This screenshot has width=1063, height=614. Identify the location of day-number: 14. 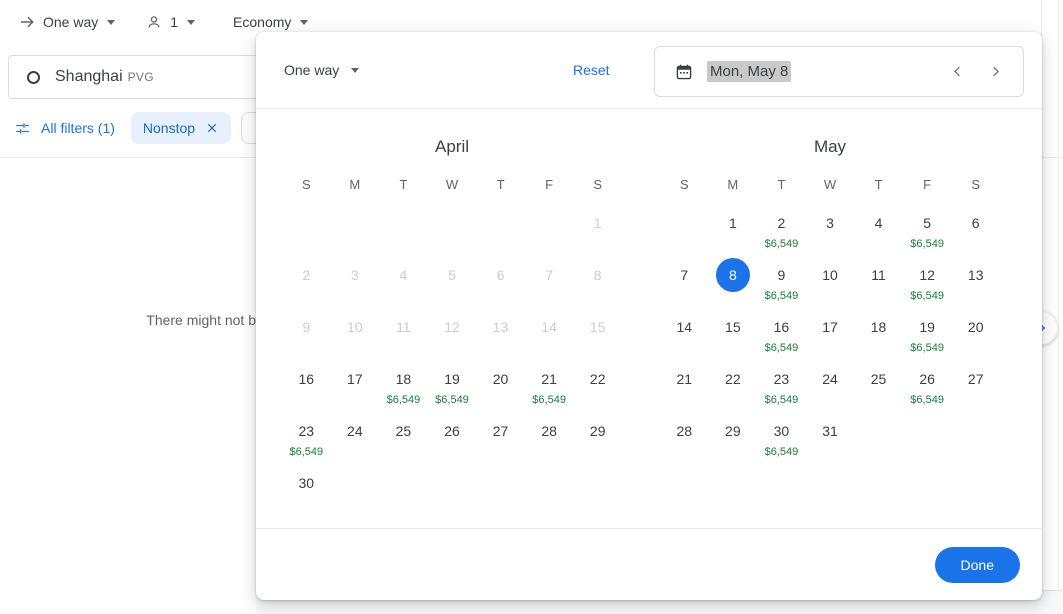
(684, 327).